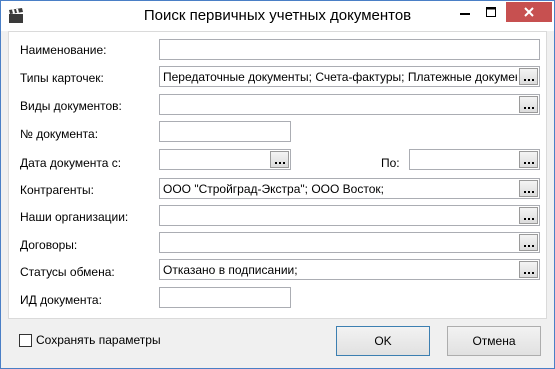  I want to click on contracts-label: Договоры:, so click(49, 245).